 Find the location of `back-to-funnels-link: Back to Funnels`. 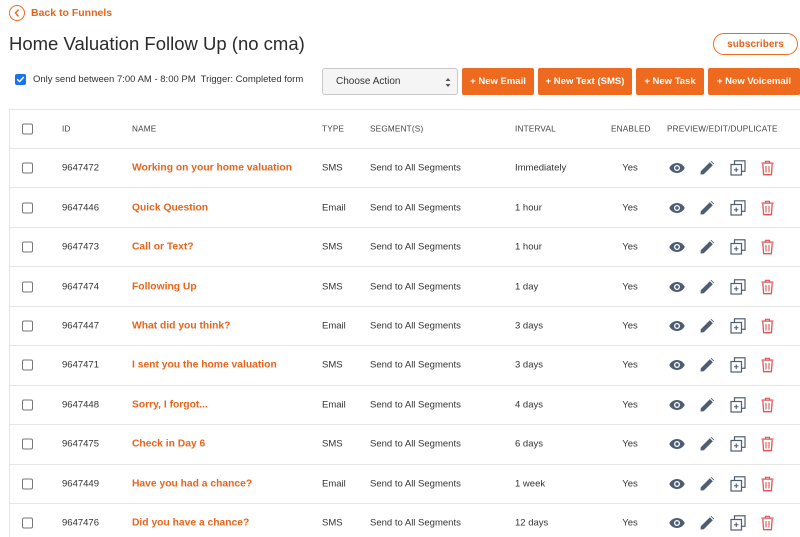

back-to-funnels-link: Back to Funnels is located at coordinates (60, 13).